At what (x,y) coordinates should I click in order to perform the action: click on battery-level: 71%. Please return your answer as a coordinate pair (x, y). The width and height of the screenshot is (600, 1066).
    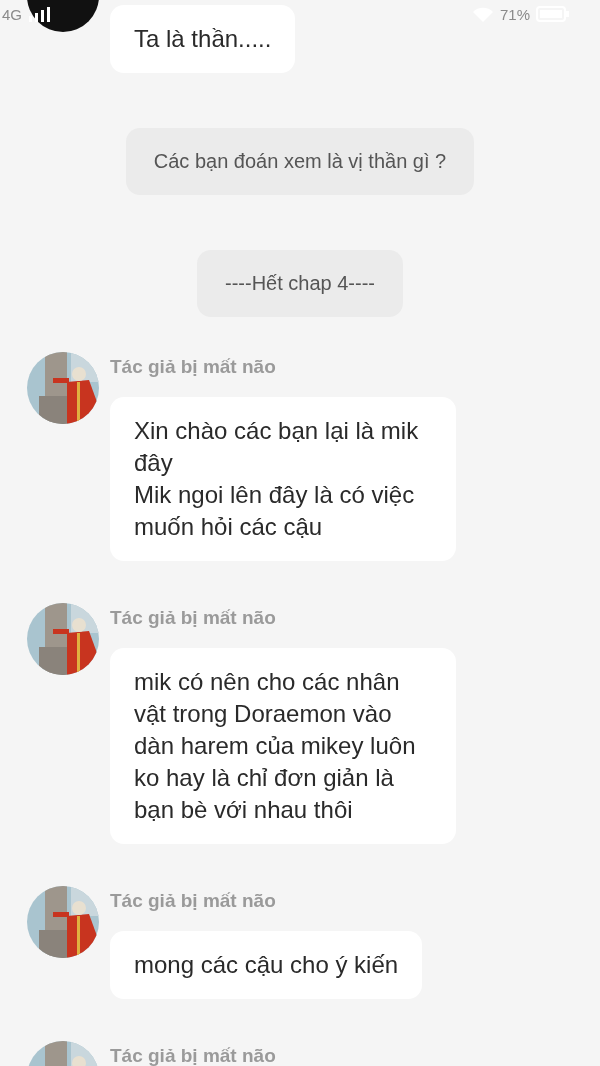
    Looking at the image, I should click on (514, 14).